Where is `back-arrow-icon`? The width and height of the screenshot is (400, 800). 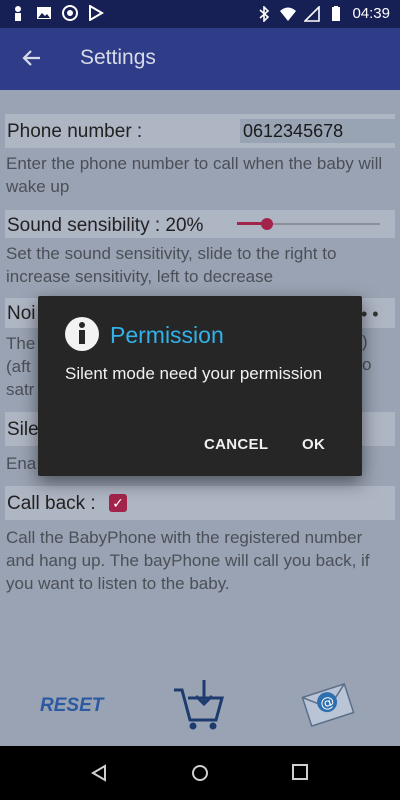 back-arrow-icon is located at coordinates (32, 58).